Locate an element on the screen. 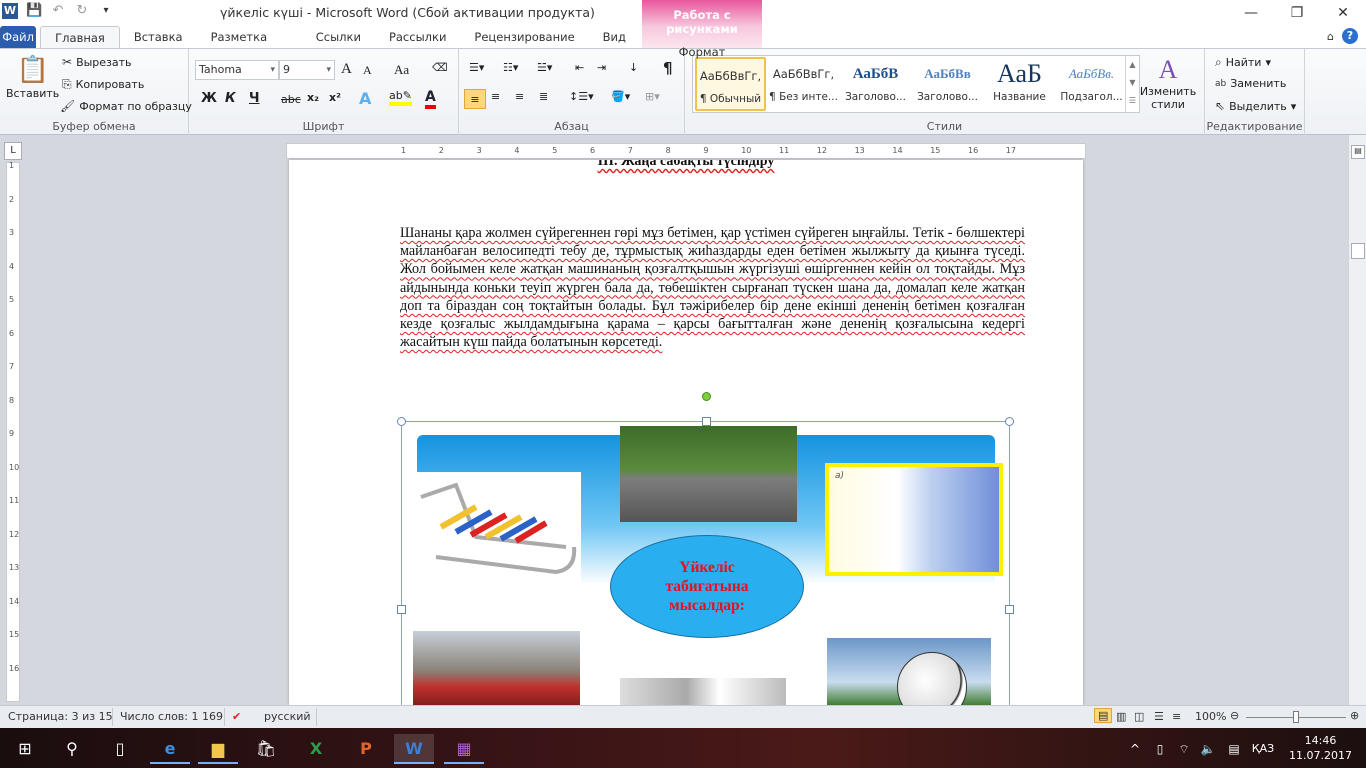 The image size is (1366, 768). numbering-icon: ☷▾ is located at coordinates (510, 67).